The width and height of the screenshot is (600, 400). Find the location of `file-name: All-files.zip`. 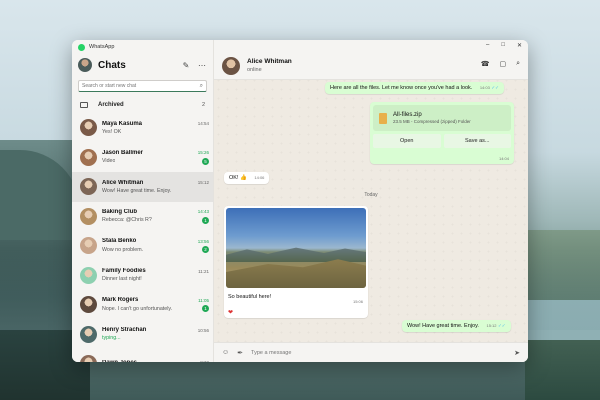

file-name: All-files.zip is located at coordinates (407, 115).